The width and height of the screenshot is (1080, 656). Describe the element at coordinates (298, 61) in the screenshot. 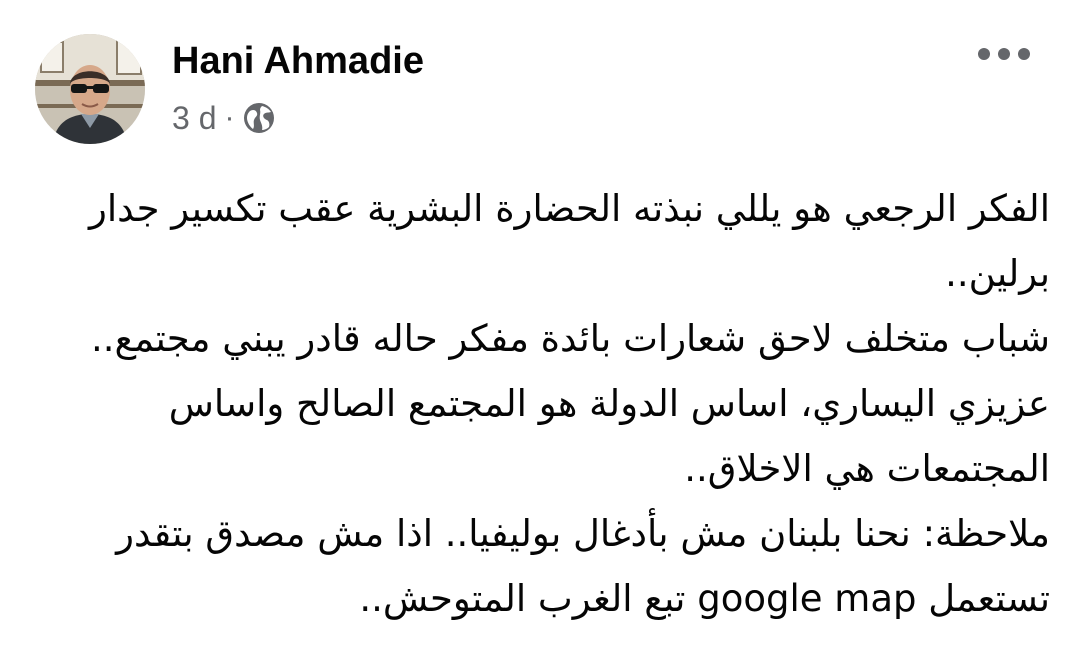

I see `author-name: Hani Ahmadie` at that location.